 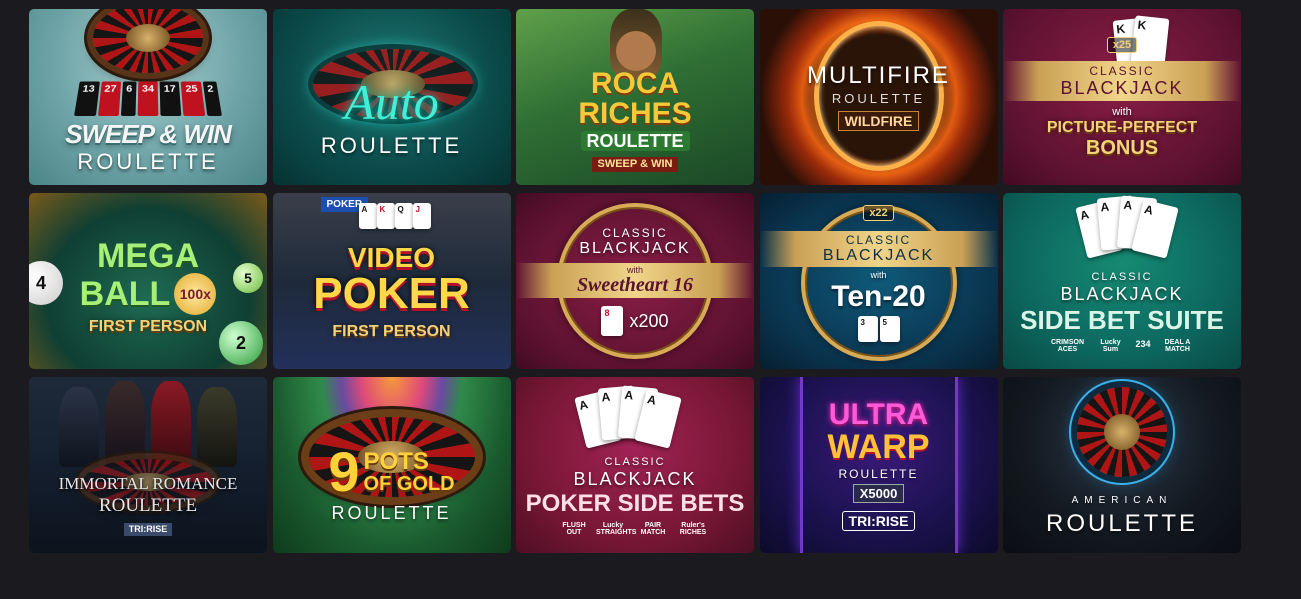 I want to click on game-title-line: 9, so click(x=344, y=471).